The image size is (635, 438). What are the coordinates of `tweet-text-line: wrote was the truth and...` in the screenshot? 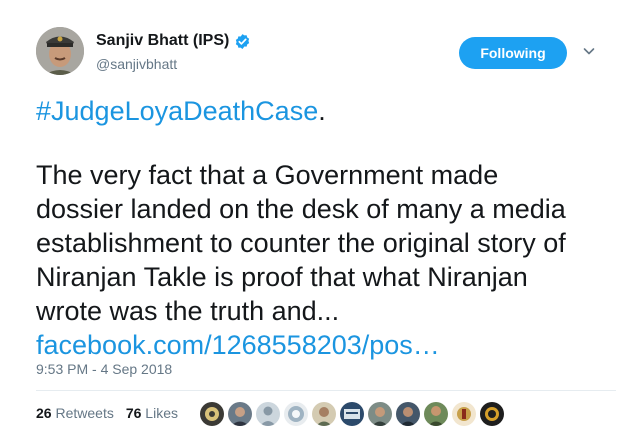 It's located at (188, 311).